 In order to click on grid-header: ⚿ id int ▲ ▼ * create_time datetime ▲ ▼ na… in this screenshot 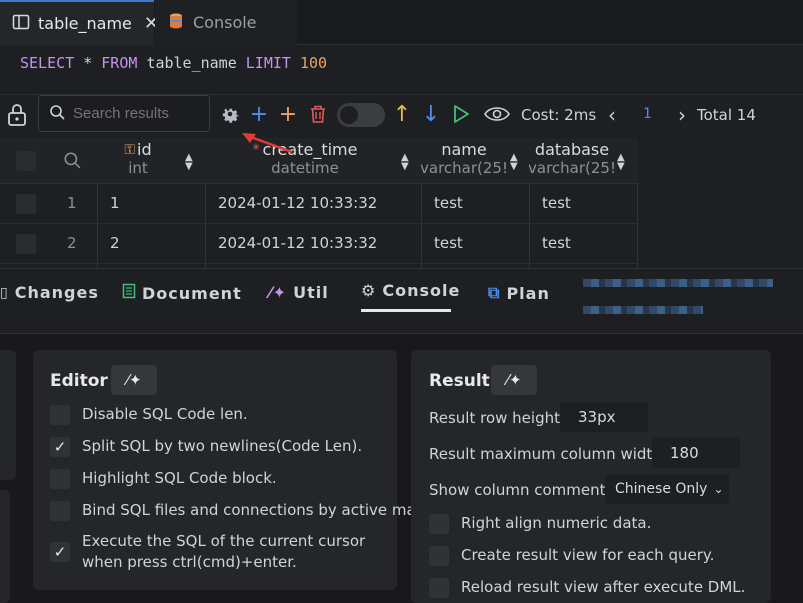, I will do `click(319, 161)`.